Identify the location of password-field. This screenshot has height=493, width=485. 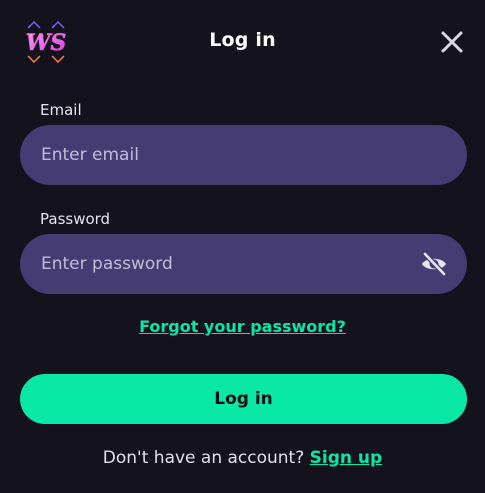
(243, 264).